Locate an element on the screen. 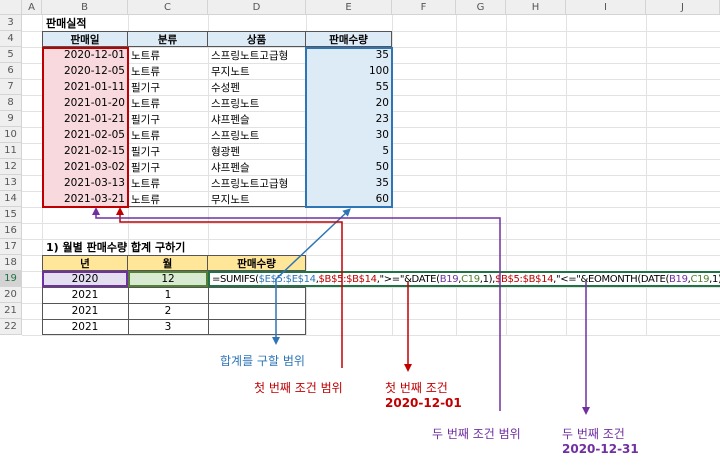 The image size is (720, 471). formula-text: ,1), is located at coordinates (487, 279).